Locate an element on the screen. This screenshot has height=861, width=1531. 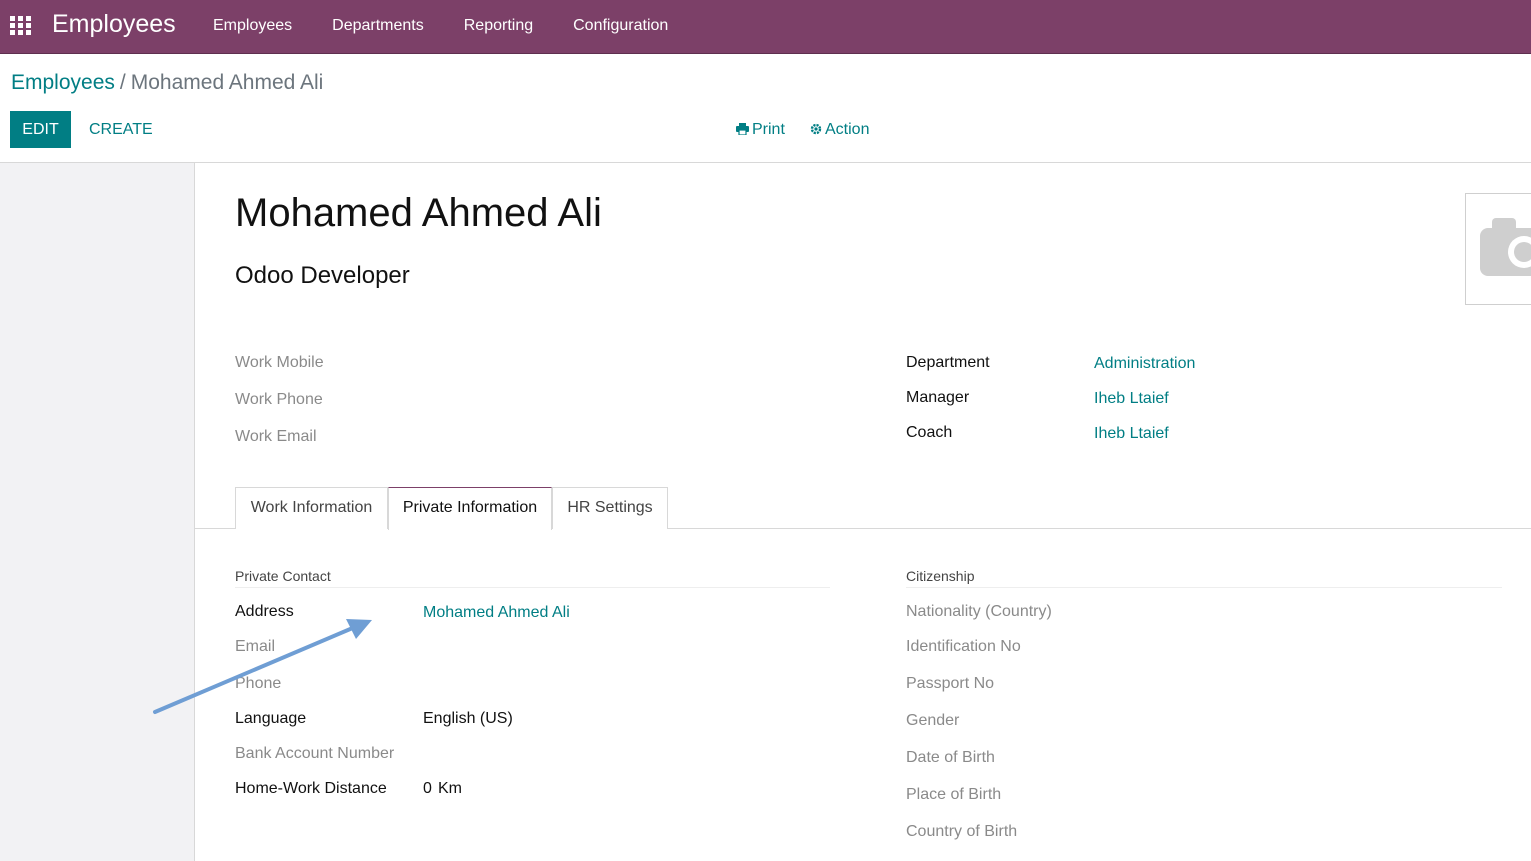
manager-value: Iheb Ltaief is located at coordinates (1131, 399).